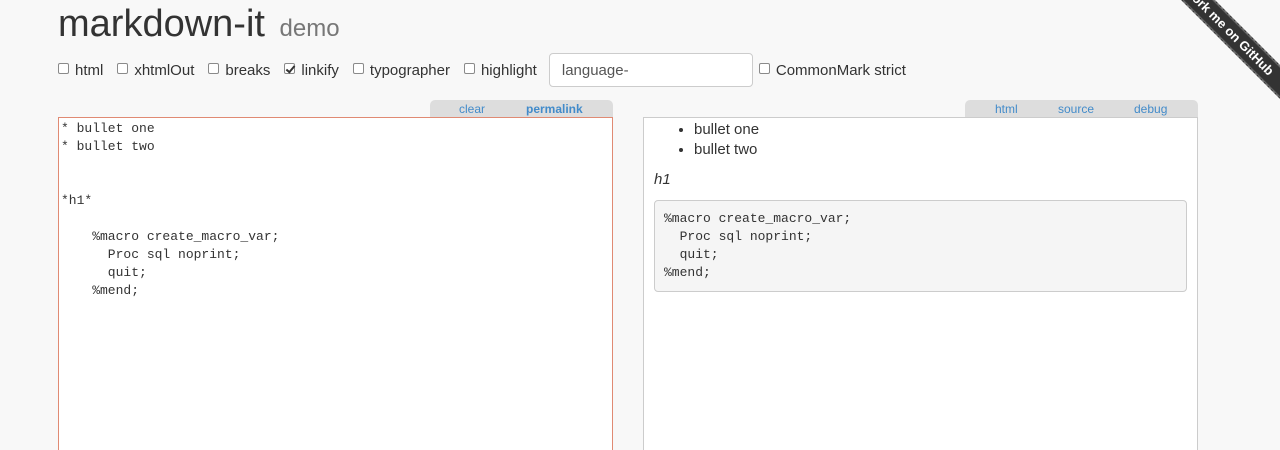 The height and width of the screenshot is (450, 1280). Describe the element at coordinates (1076, 109) in the screenshot. I see `tab-source: source` at that location.